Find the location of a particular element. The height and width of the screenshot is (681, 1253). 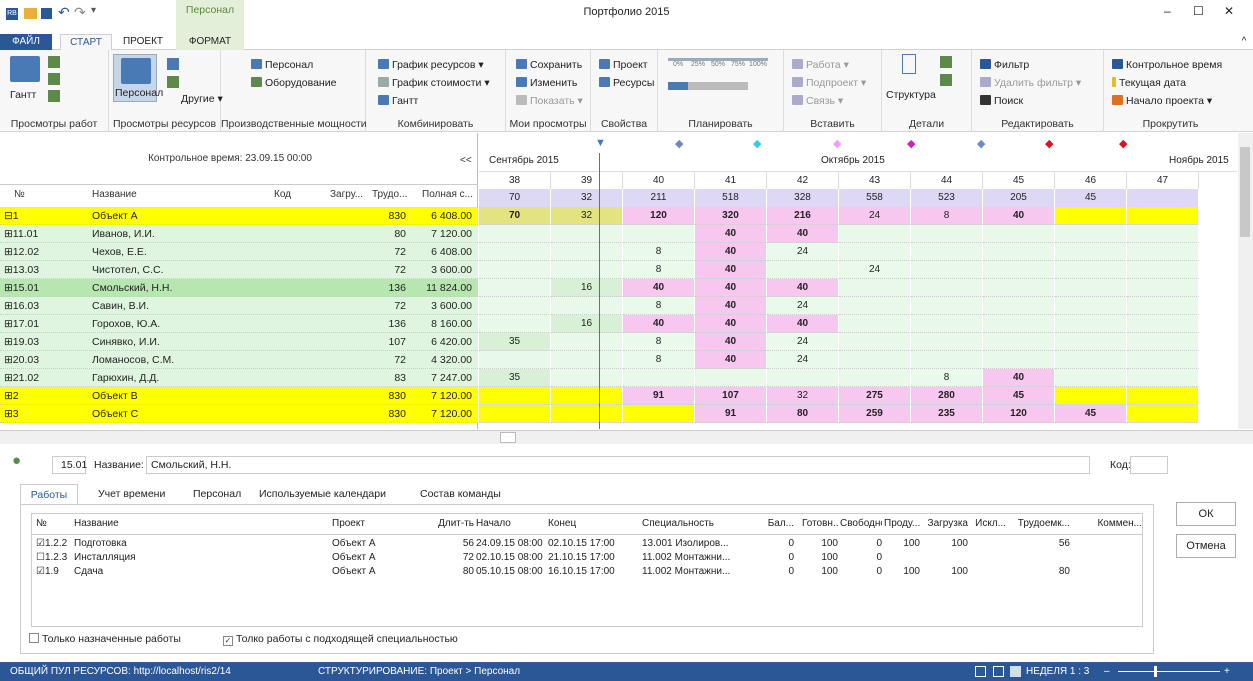

table-row: ⊞13.03 Чистотел, С.С. 72 3 600.00 is located at coordinates (239, 270).